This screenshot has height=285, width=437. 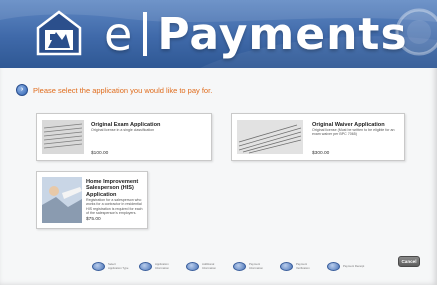 I want to click on step-label: Application Information, so click(x=162, y=266).